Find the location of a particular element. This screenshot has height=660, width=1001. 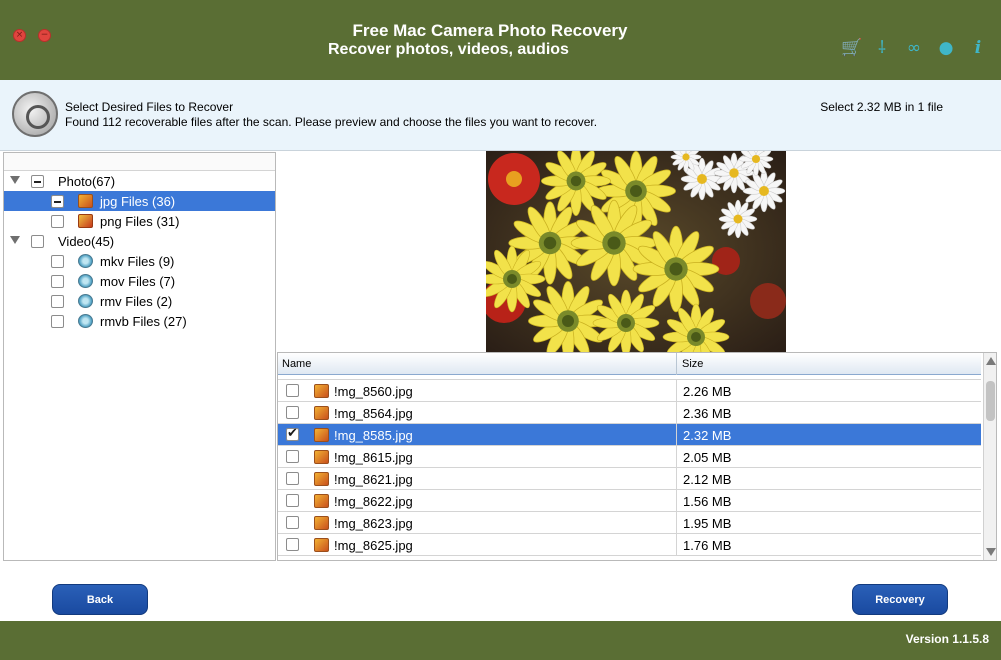

tree-item-label: png Files (31) is located at coordinates (140, 221).